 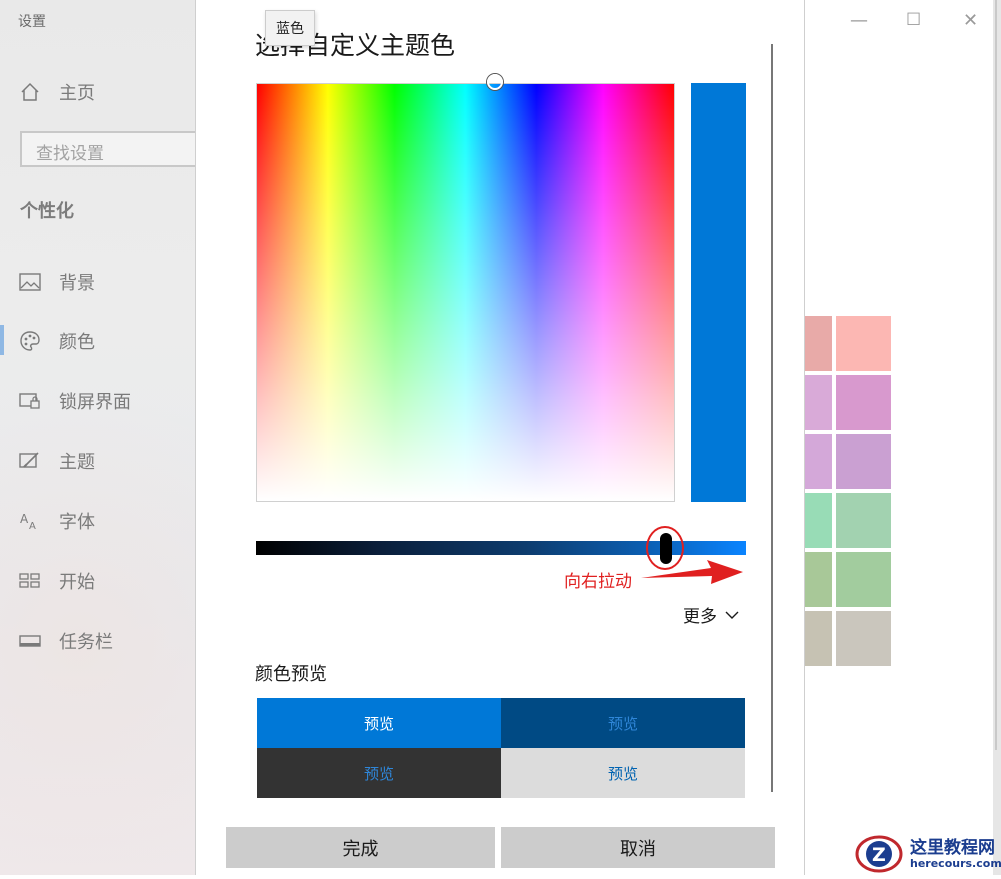 I want to click on sidebar-item-start: 开始, so click(x=56, y=581).